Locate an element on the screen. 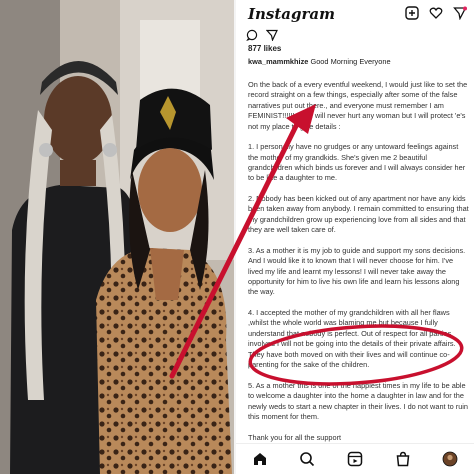 This screenshot has width=474, height=474. instagram-logo: Instagram is located at coordinates (291, 14).